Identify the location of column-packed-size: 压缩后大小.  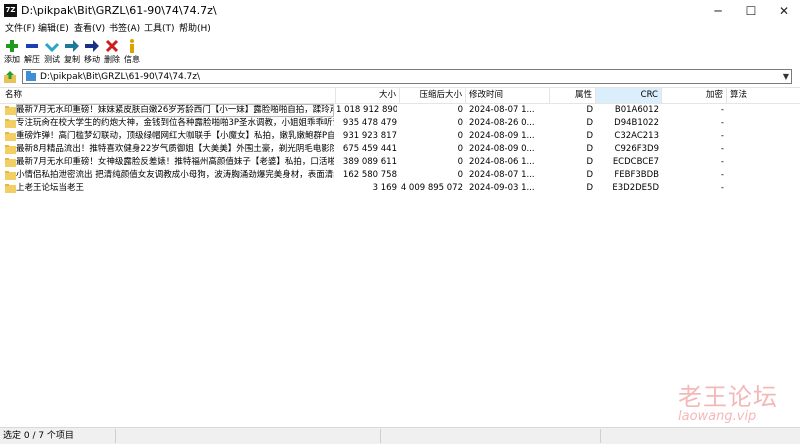
(433, 95).